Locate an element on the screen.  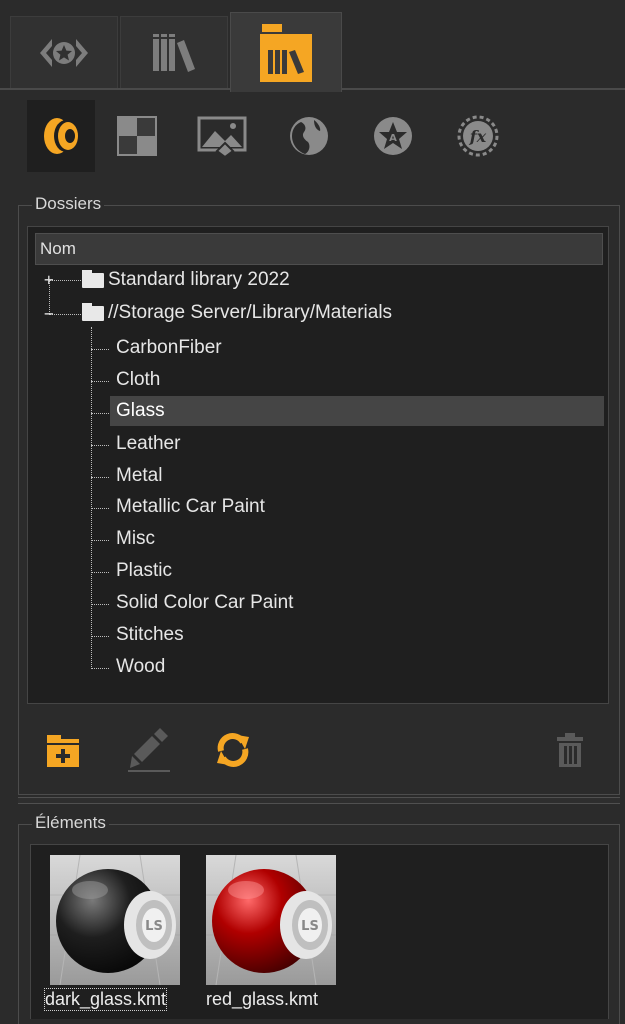
tree-node-stitches: Stitches is located at coordinates (150, 635).